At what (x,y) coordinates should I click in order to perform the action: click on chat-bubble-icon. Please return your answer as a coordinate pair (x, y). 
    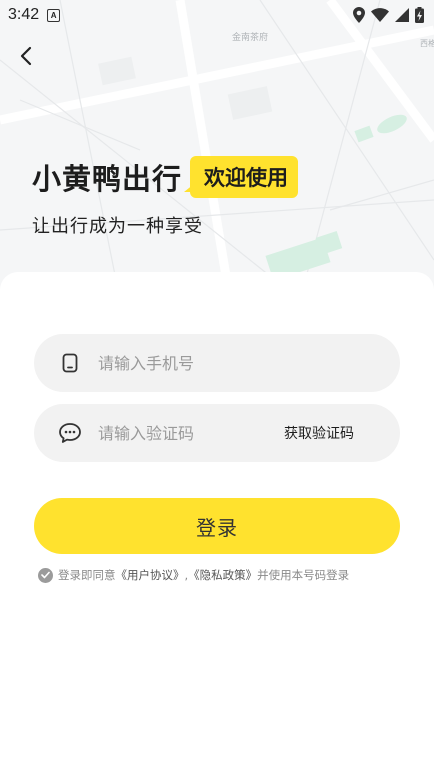
    Looking at the image, I should click on (70, 433).